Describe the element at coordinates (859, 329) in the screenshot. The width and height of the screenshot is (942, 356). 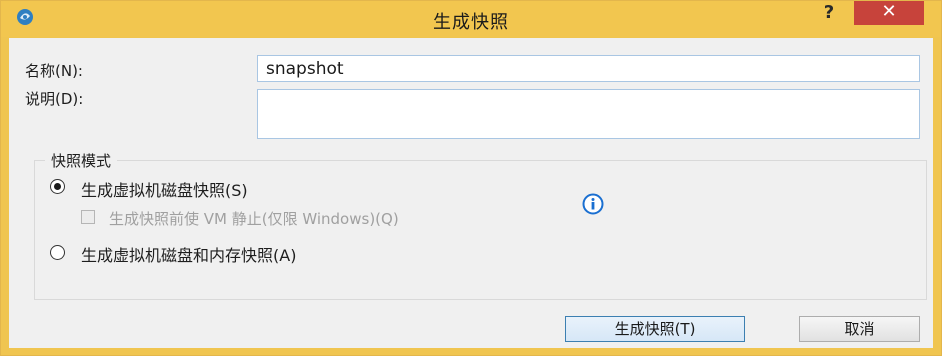
I see `cancel-button: 取消` at that location.